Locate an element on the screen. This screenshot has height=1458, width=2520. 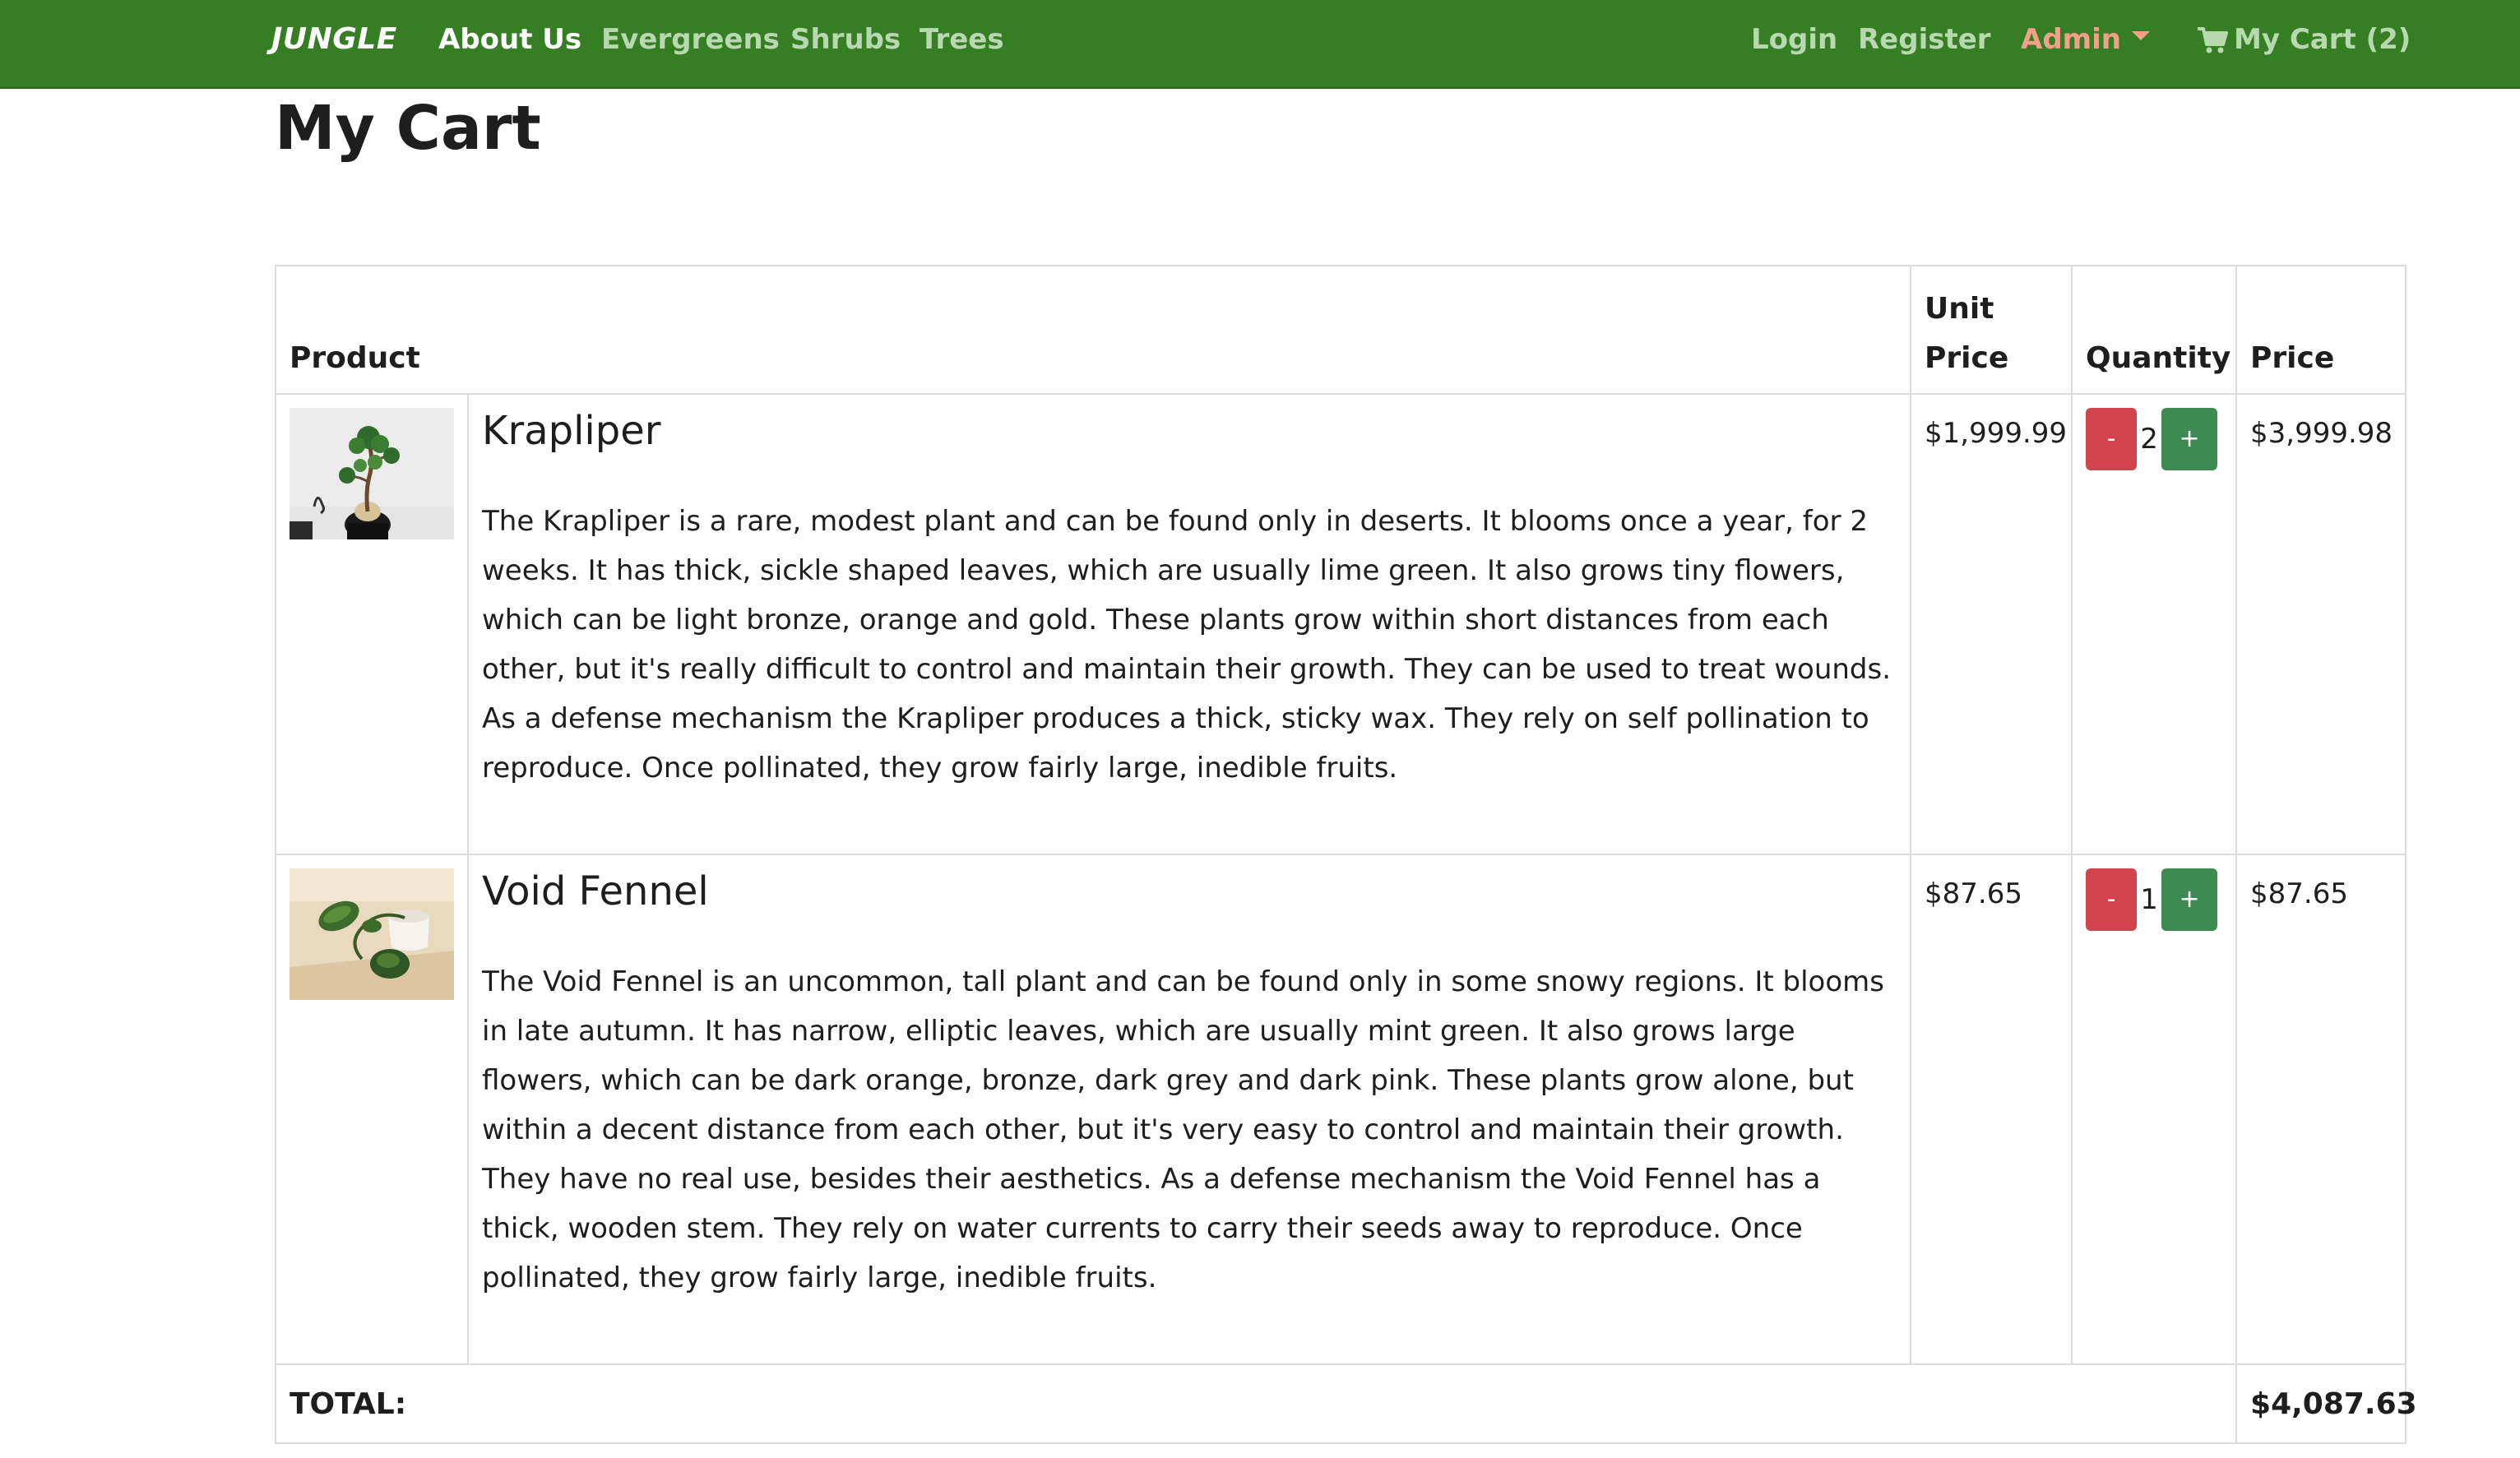
page-title: My Cart is located at coordinates (408, 128).